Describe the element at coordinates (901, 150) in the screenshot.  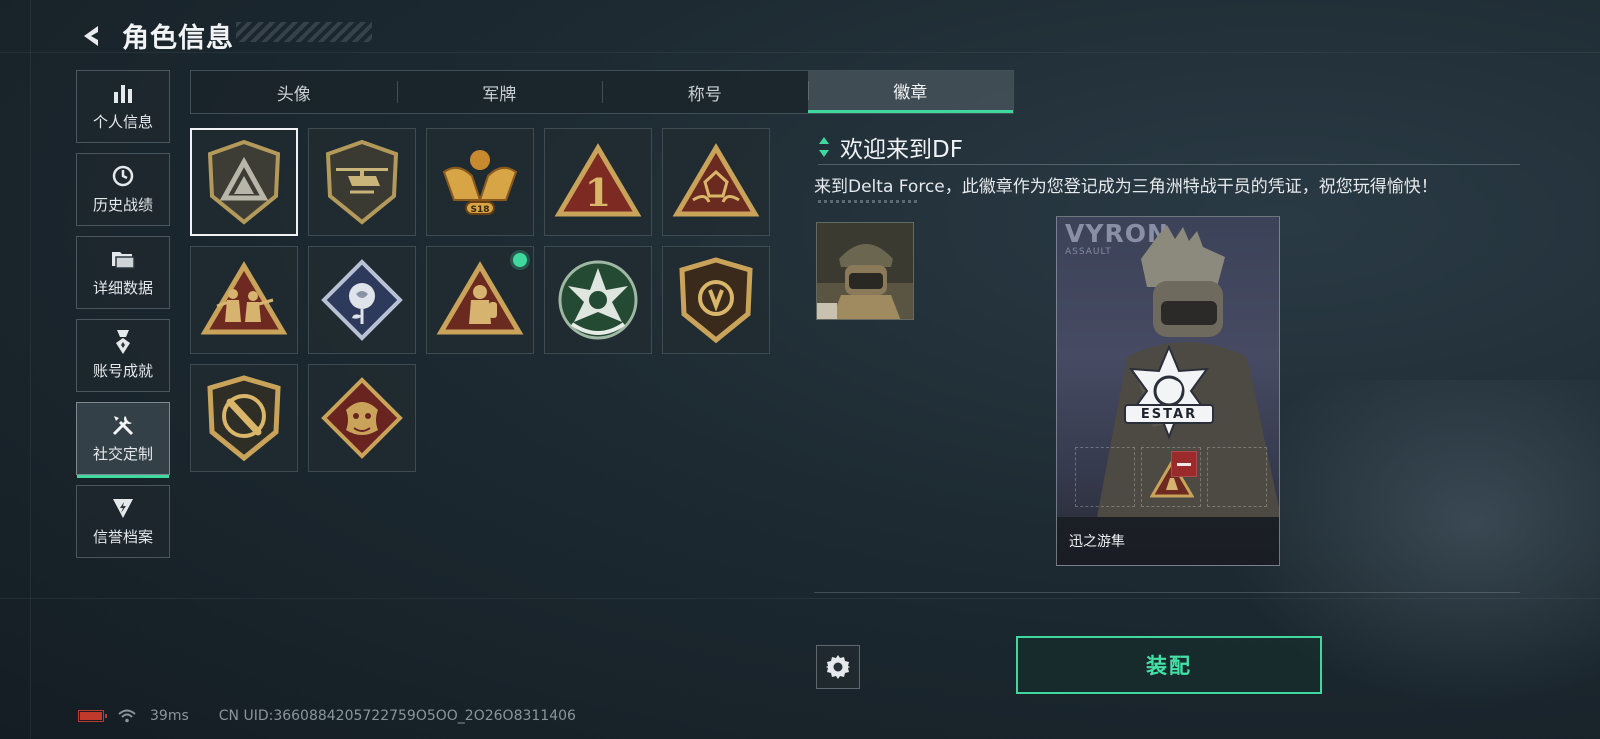
I see `badge-title: 欢迎来到DF` at that location.